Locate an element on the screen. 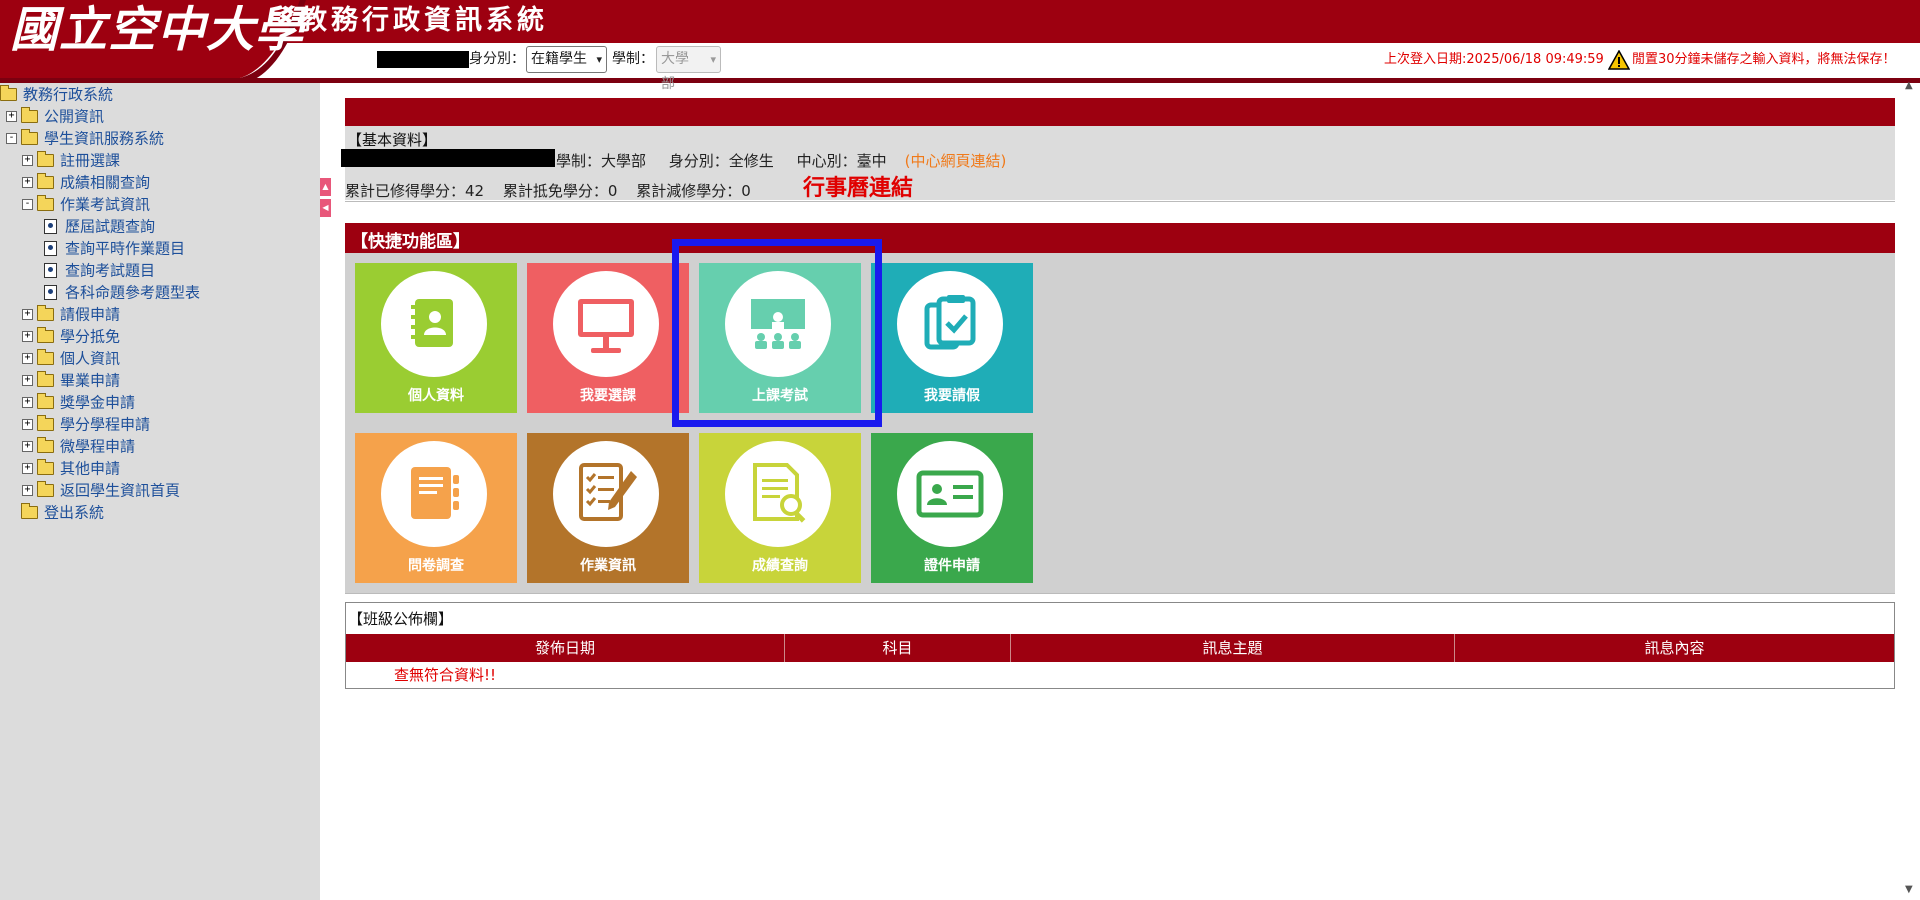 The image size is (1920, 900). tile-grade-inquiry: 成績查詢 is located at coordinates (780, 508).